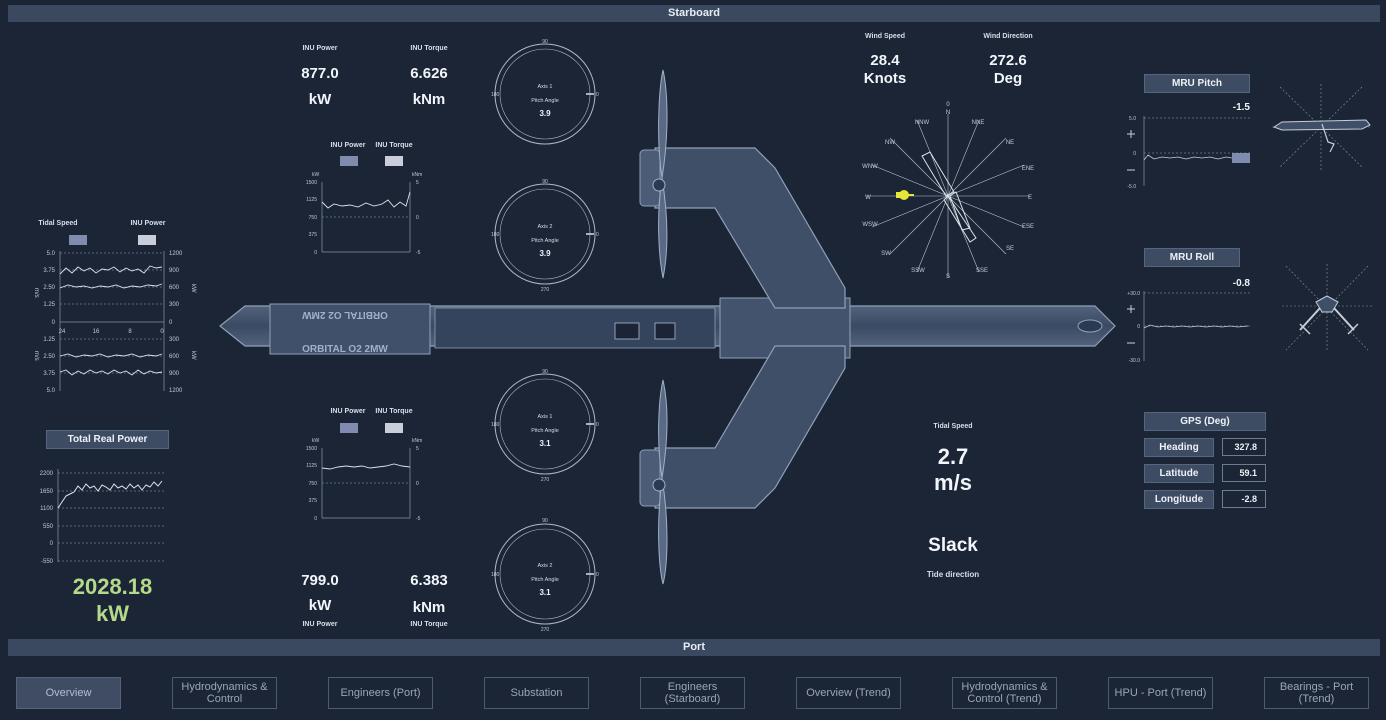 This screenshot has height=720, width=1386. What do you see at coordinates (78, 240) in the screenshot?
I see `legend-tidal-swatch` at bounding box center [78, 240].